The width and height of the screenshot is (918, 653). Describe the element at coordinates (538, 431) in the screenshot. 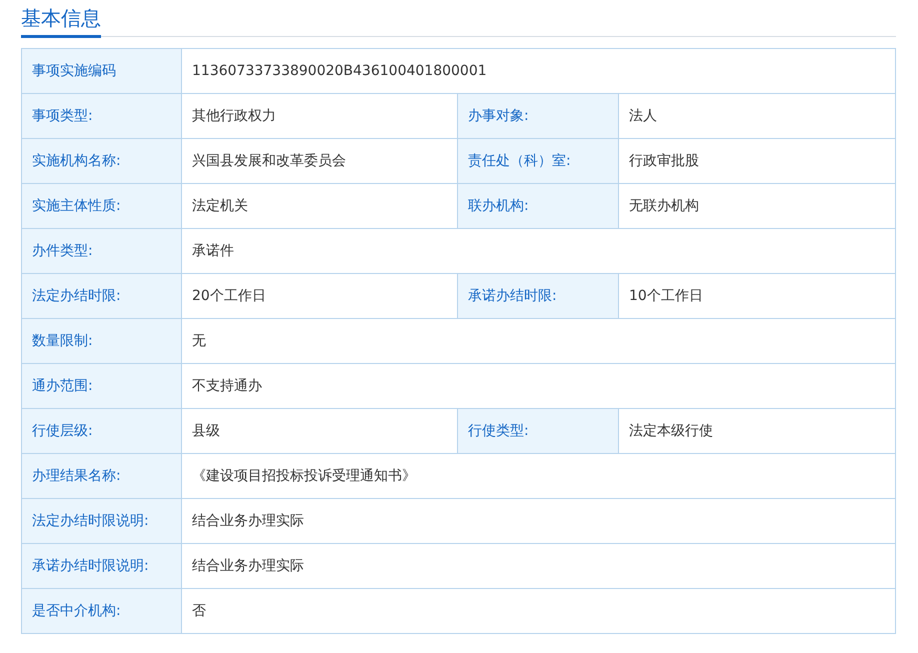

I see `field-label: 行使类型:` at that location.